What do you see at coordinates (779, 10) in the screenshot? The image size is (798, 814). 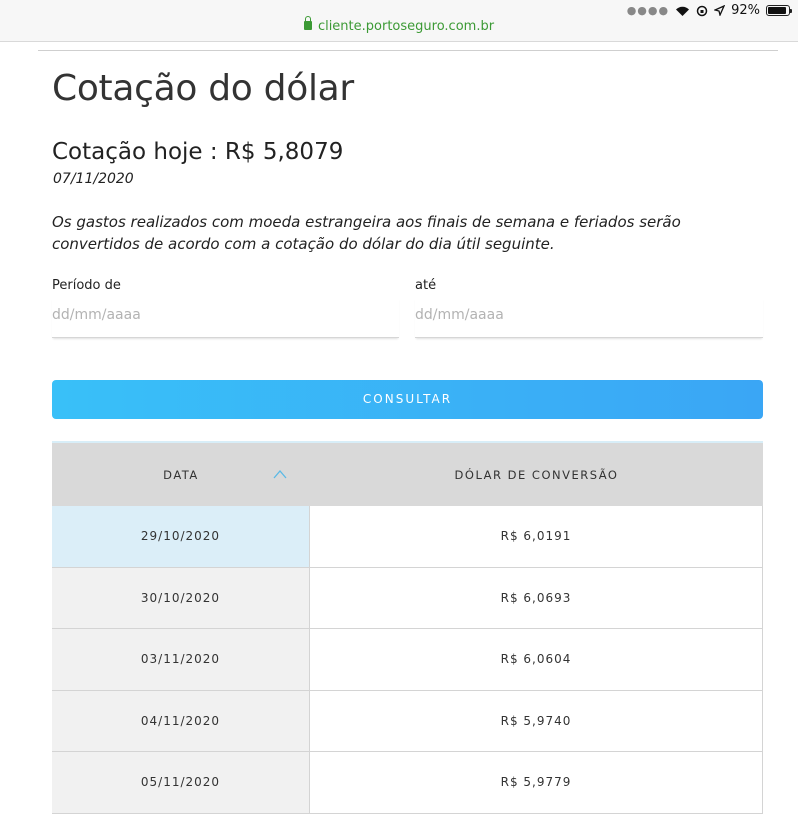 I see `battery-icon` at bounding box center [779, 10].